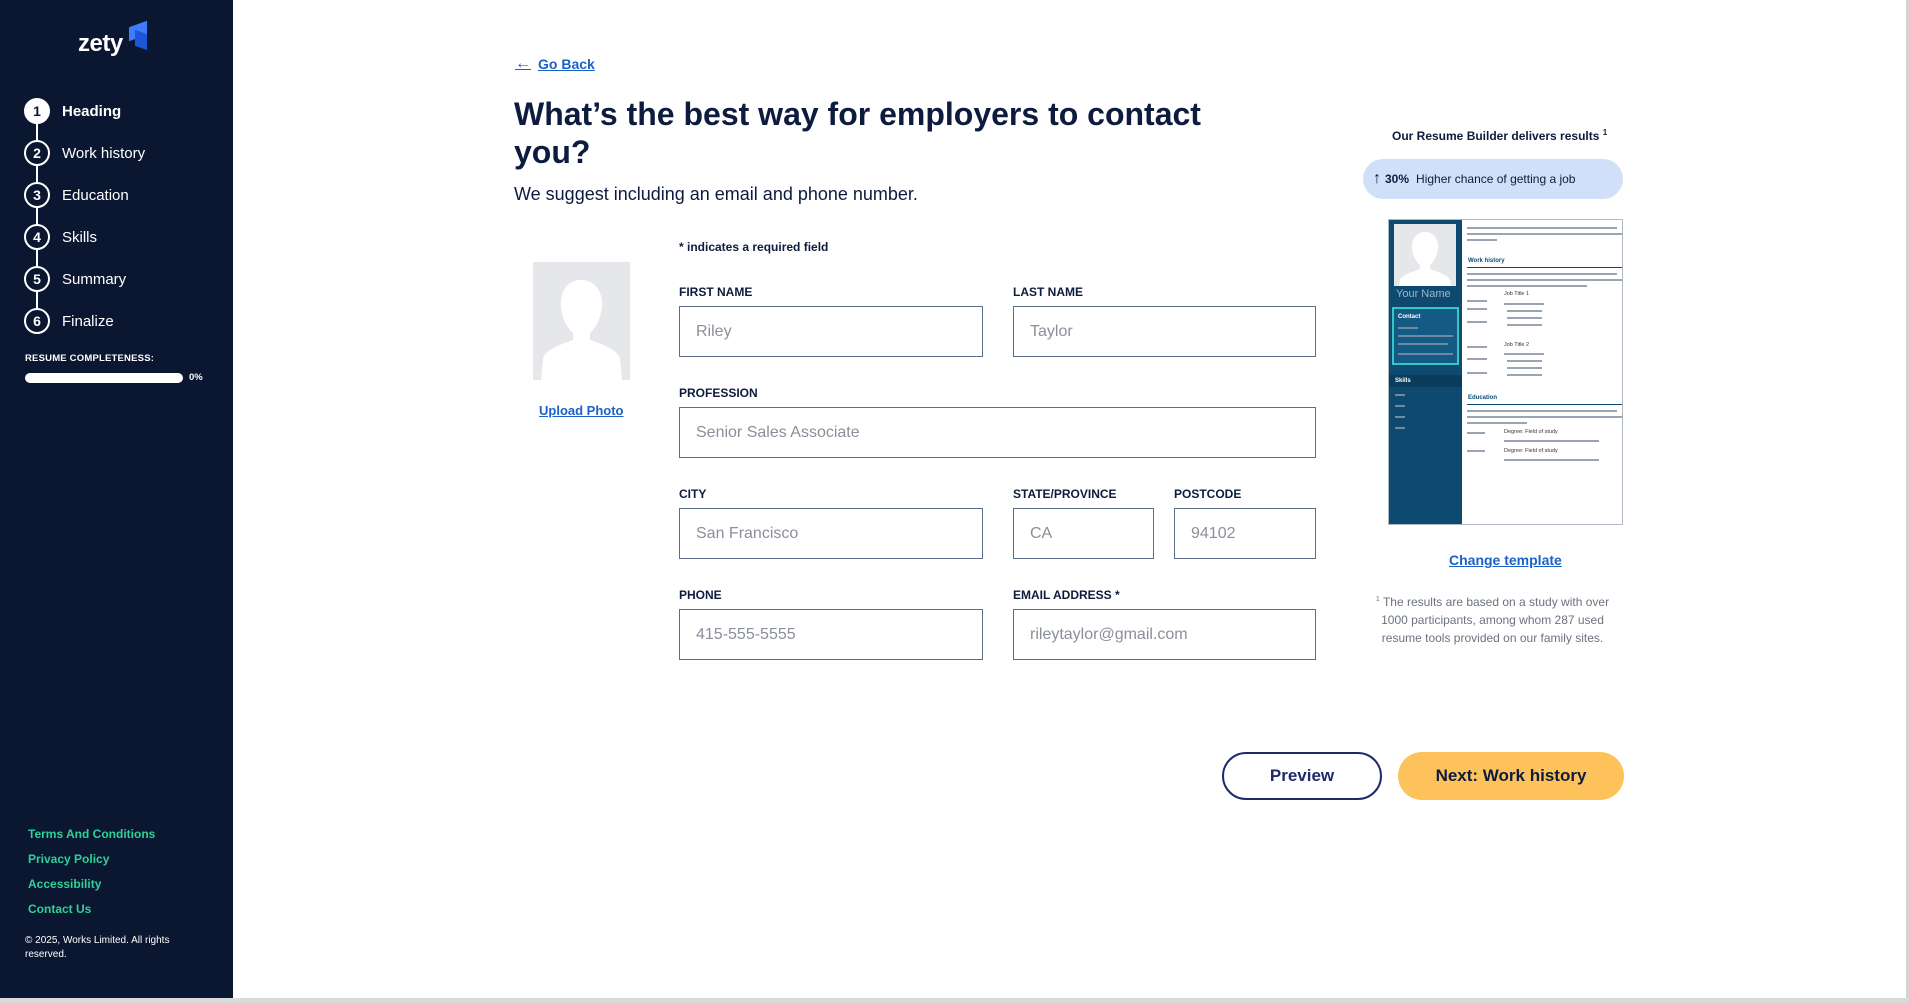  Describe the element at coordinates (100, 43) in the screenshot. I see `logo-text: zety` at that location.